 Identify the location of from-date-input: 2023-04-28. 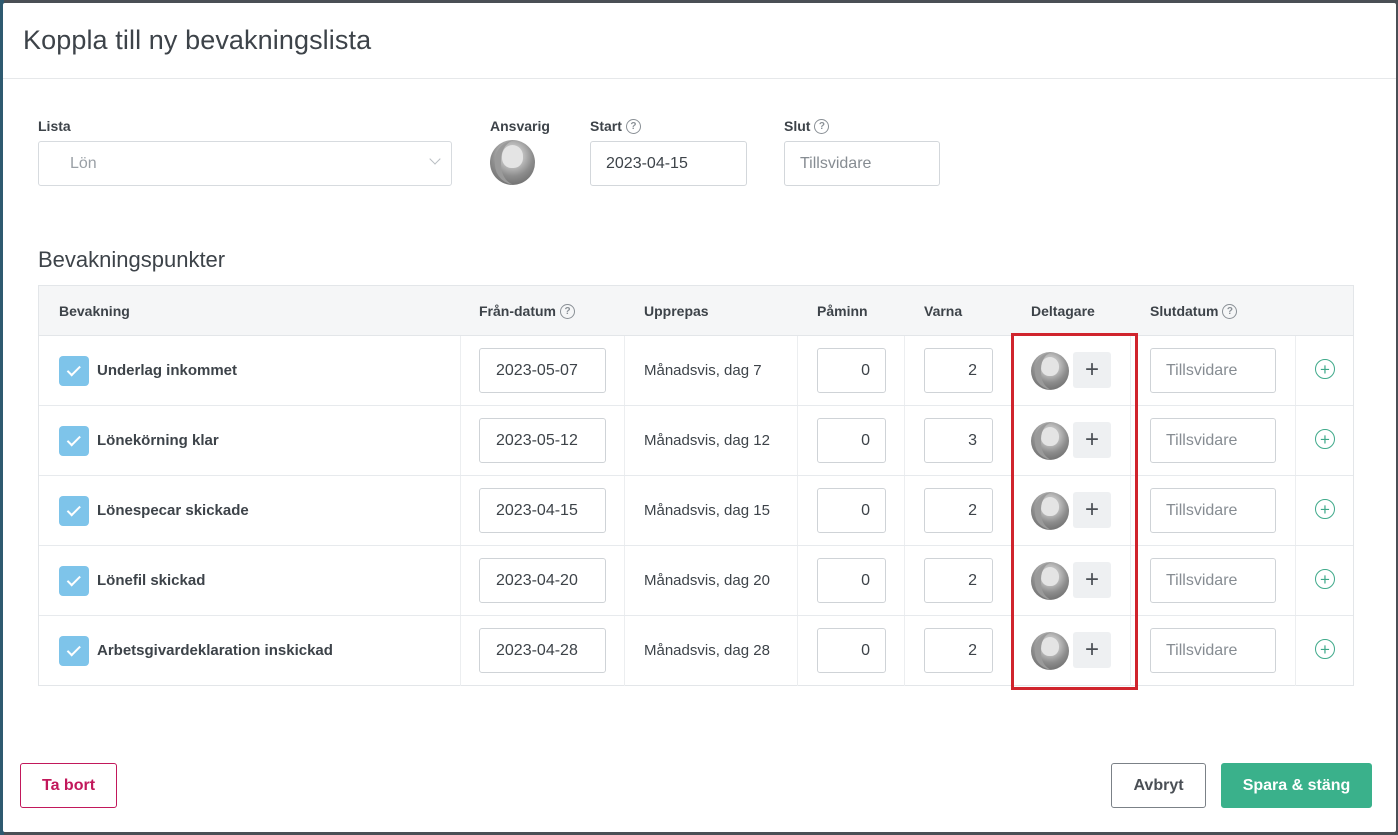
(542, 650).